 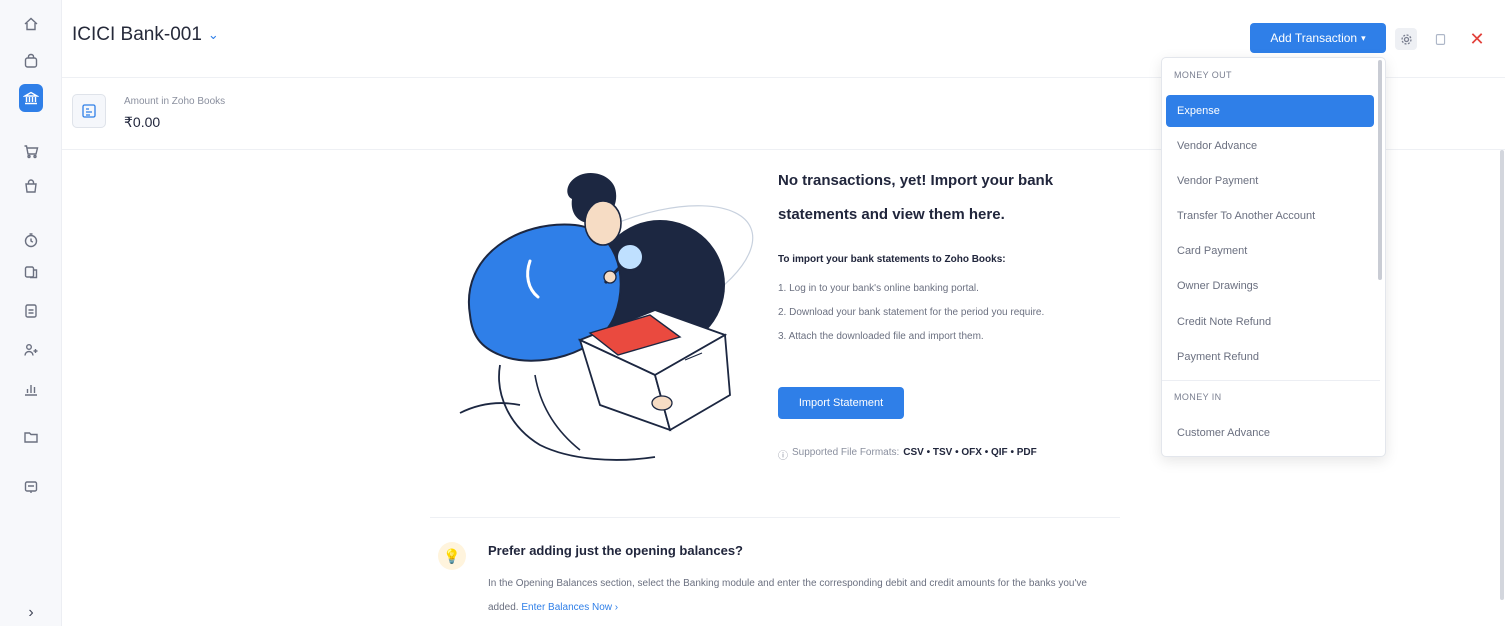 I want to click on formats-label: Supported File Formats:, so click(x=846, y=452).